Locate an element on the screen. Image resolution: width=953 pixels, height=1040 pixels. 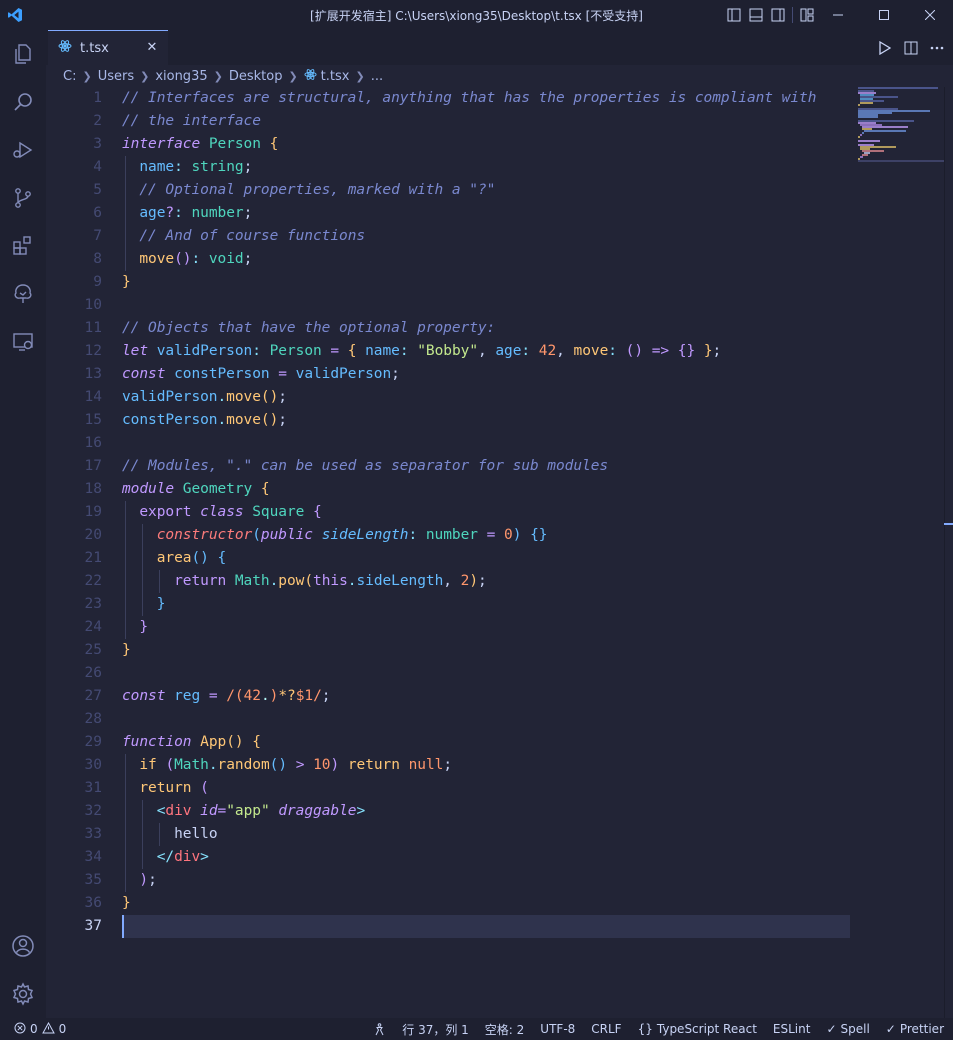
line-number: 36 is located at coordinates (82, 903).